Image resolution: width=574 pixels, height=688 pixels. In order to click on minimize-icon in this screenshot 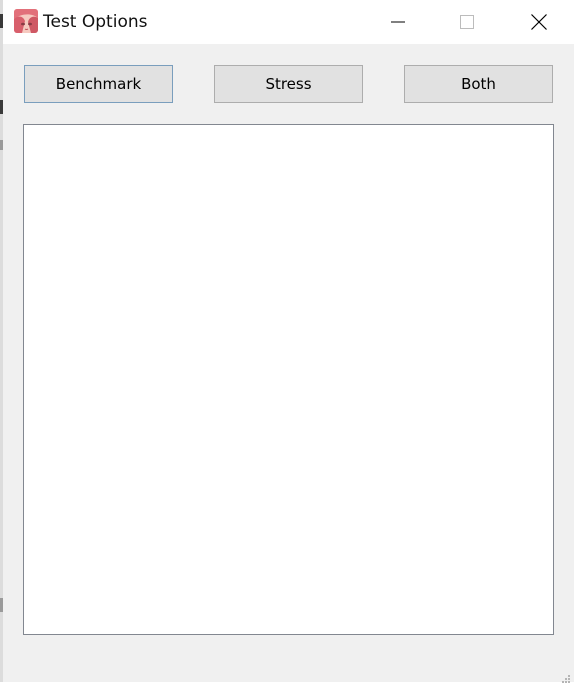, I will do `click(398, 22)`.